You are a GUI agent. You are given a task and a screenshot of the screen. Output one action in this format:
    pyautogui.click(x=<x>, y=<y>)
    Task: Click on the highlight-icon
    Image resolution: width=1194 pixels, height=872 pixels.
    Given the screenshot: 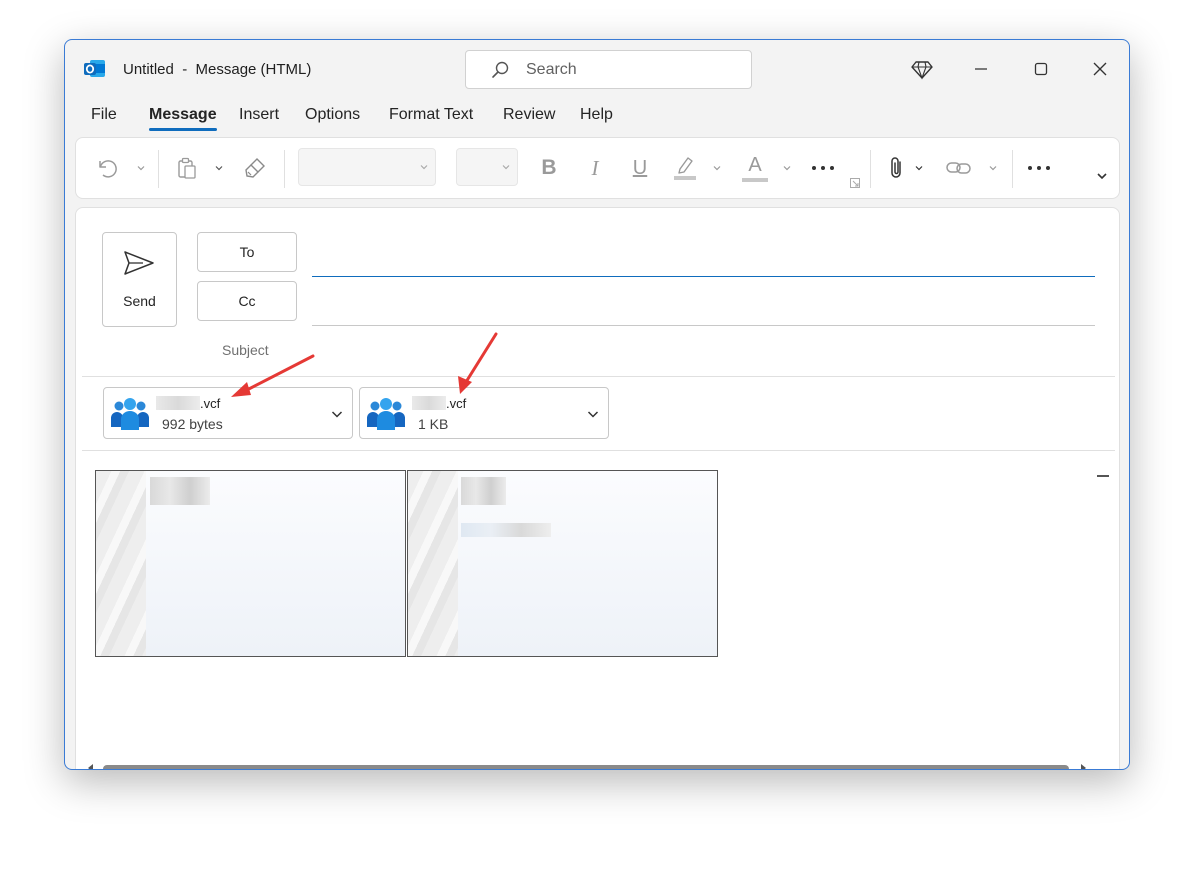 What is the action you would take?
    pyautogui.click(x=685, y=168)
    